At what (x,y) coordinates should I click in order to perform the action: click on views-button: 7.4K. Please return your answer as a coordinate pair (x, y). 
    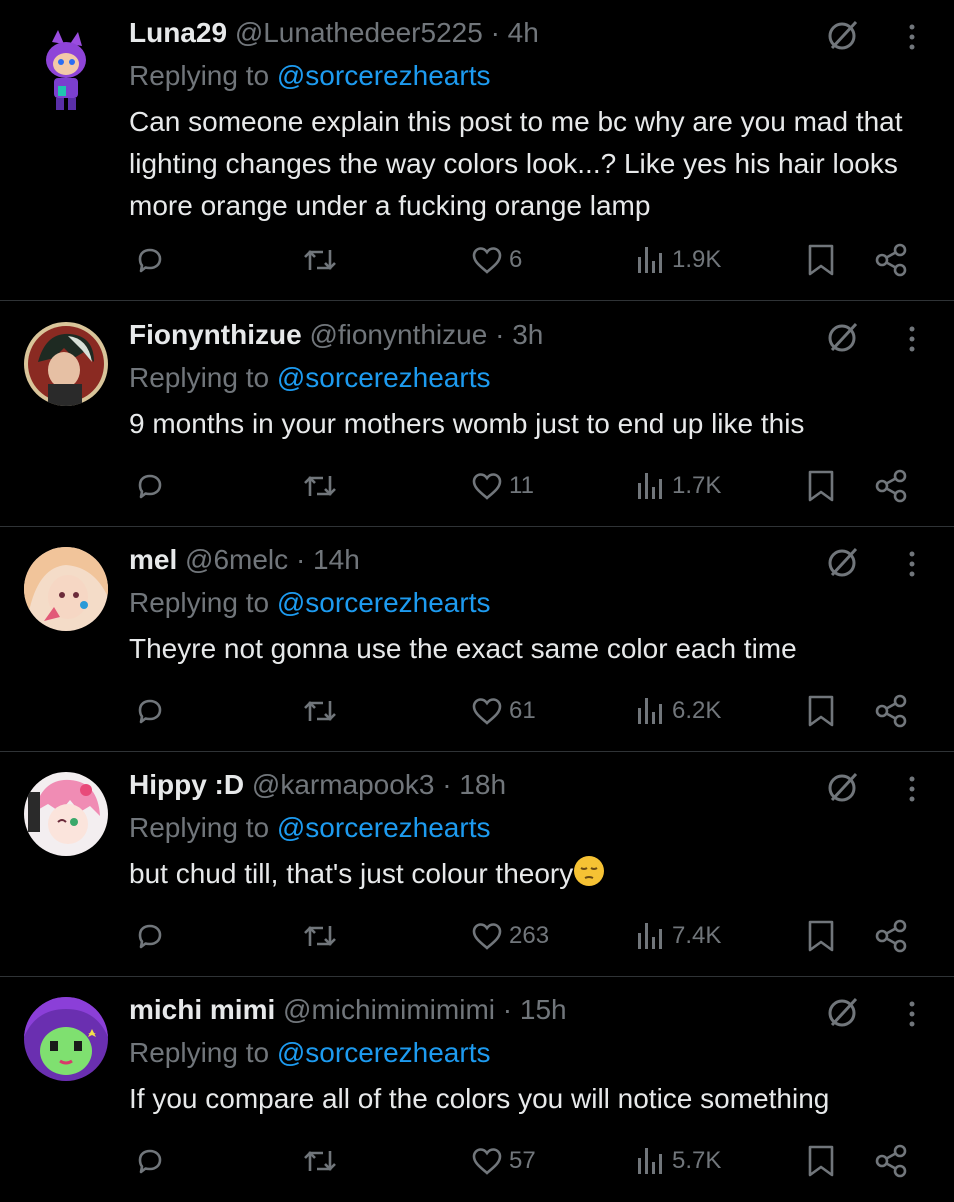
    Looking at the image, I should click on (678, 936).